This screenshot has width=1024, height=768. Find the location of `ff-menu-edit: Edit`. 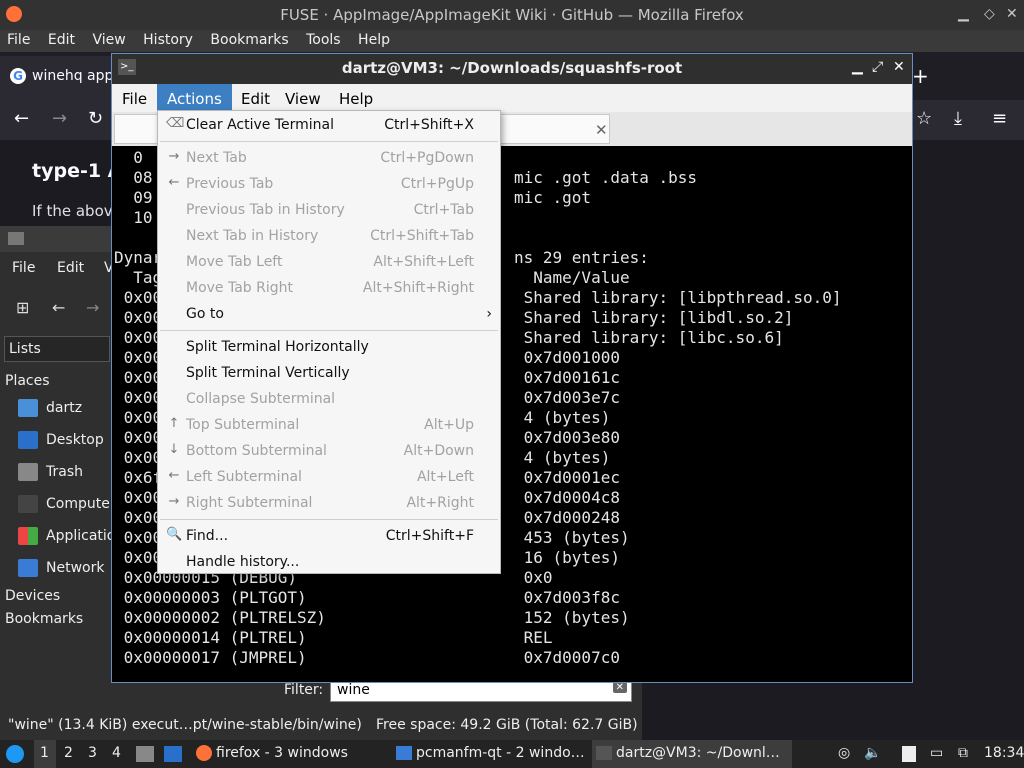

ff-menu-edit: Edit is located at coordinates (61, 39).